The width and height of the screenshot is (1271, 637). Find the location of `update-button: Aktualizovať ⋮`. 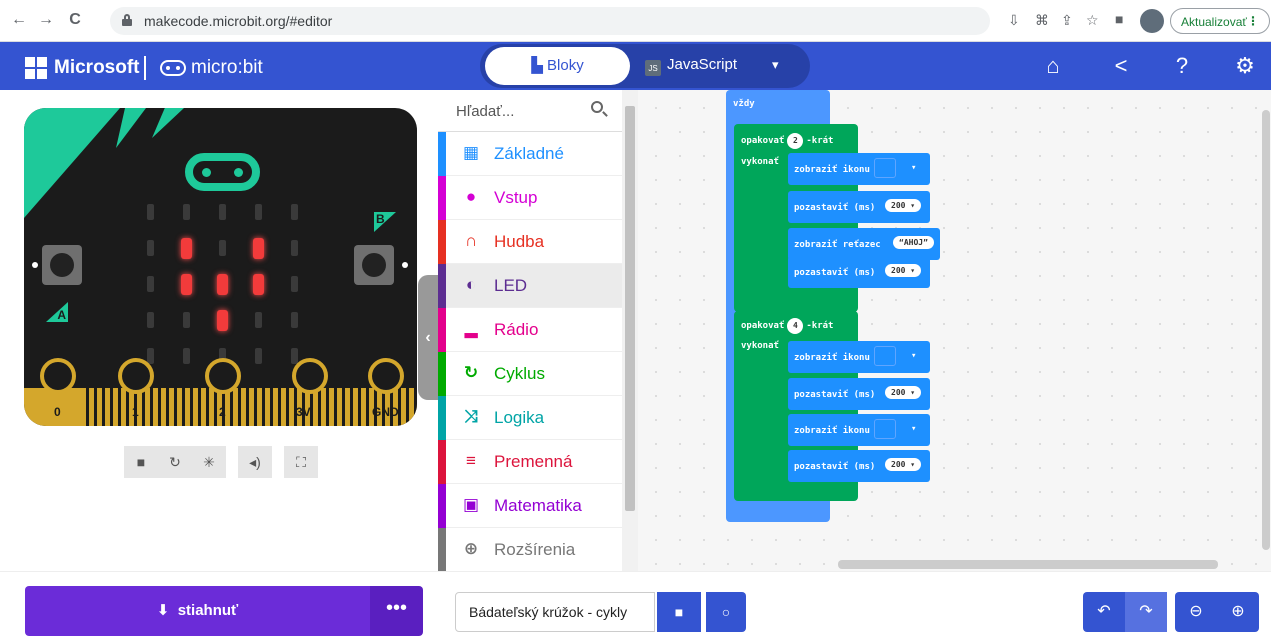

update-button: Aktualizovať ⋮ is located at coordinates (1220, 21).